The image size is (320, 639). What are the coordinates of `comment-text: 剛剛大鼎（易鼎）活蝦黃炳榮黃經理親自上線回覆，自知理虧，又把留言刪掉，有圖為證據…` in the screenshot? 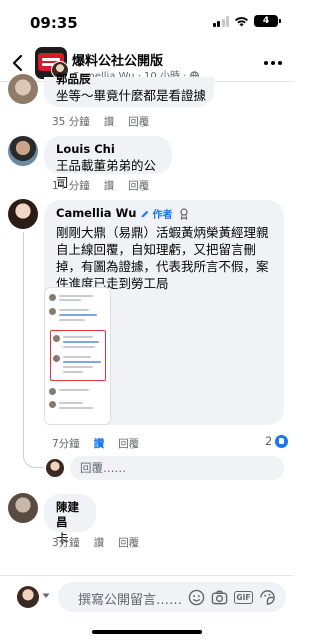 It's located at (162, 258).